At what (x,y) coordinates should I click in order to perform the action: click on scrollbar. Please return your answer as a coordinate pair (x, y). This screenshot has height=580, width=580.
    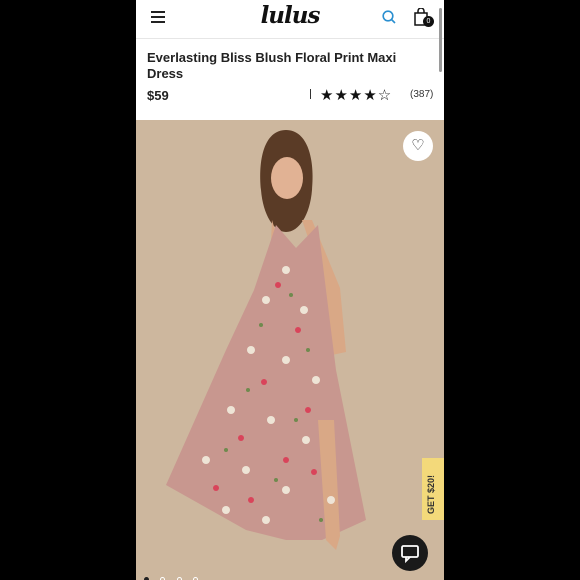
    Looking at the image, I should click on (440, 40).